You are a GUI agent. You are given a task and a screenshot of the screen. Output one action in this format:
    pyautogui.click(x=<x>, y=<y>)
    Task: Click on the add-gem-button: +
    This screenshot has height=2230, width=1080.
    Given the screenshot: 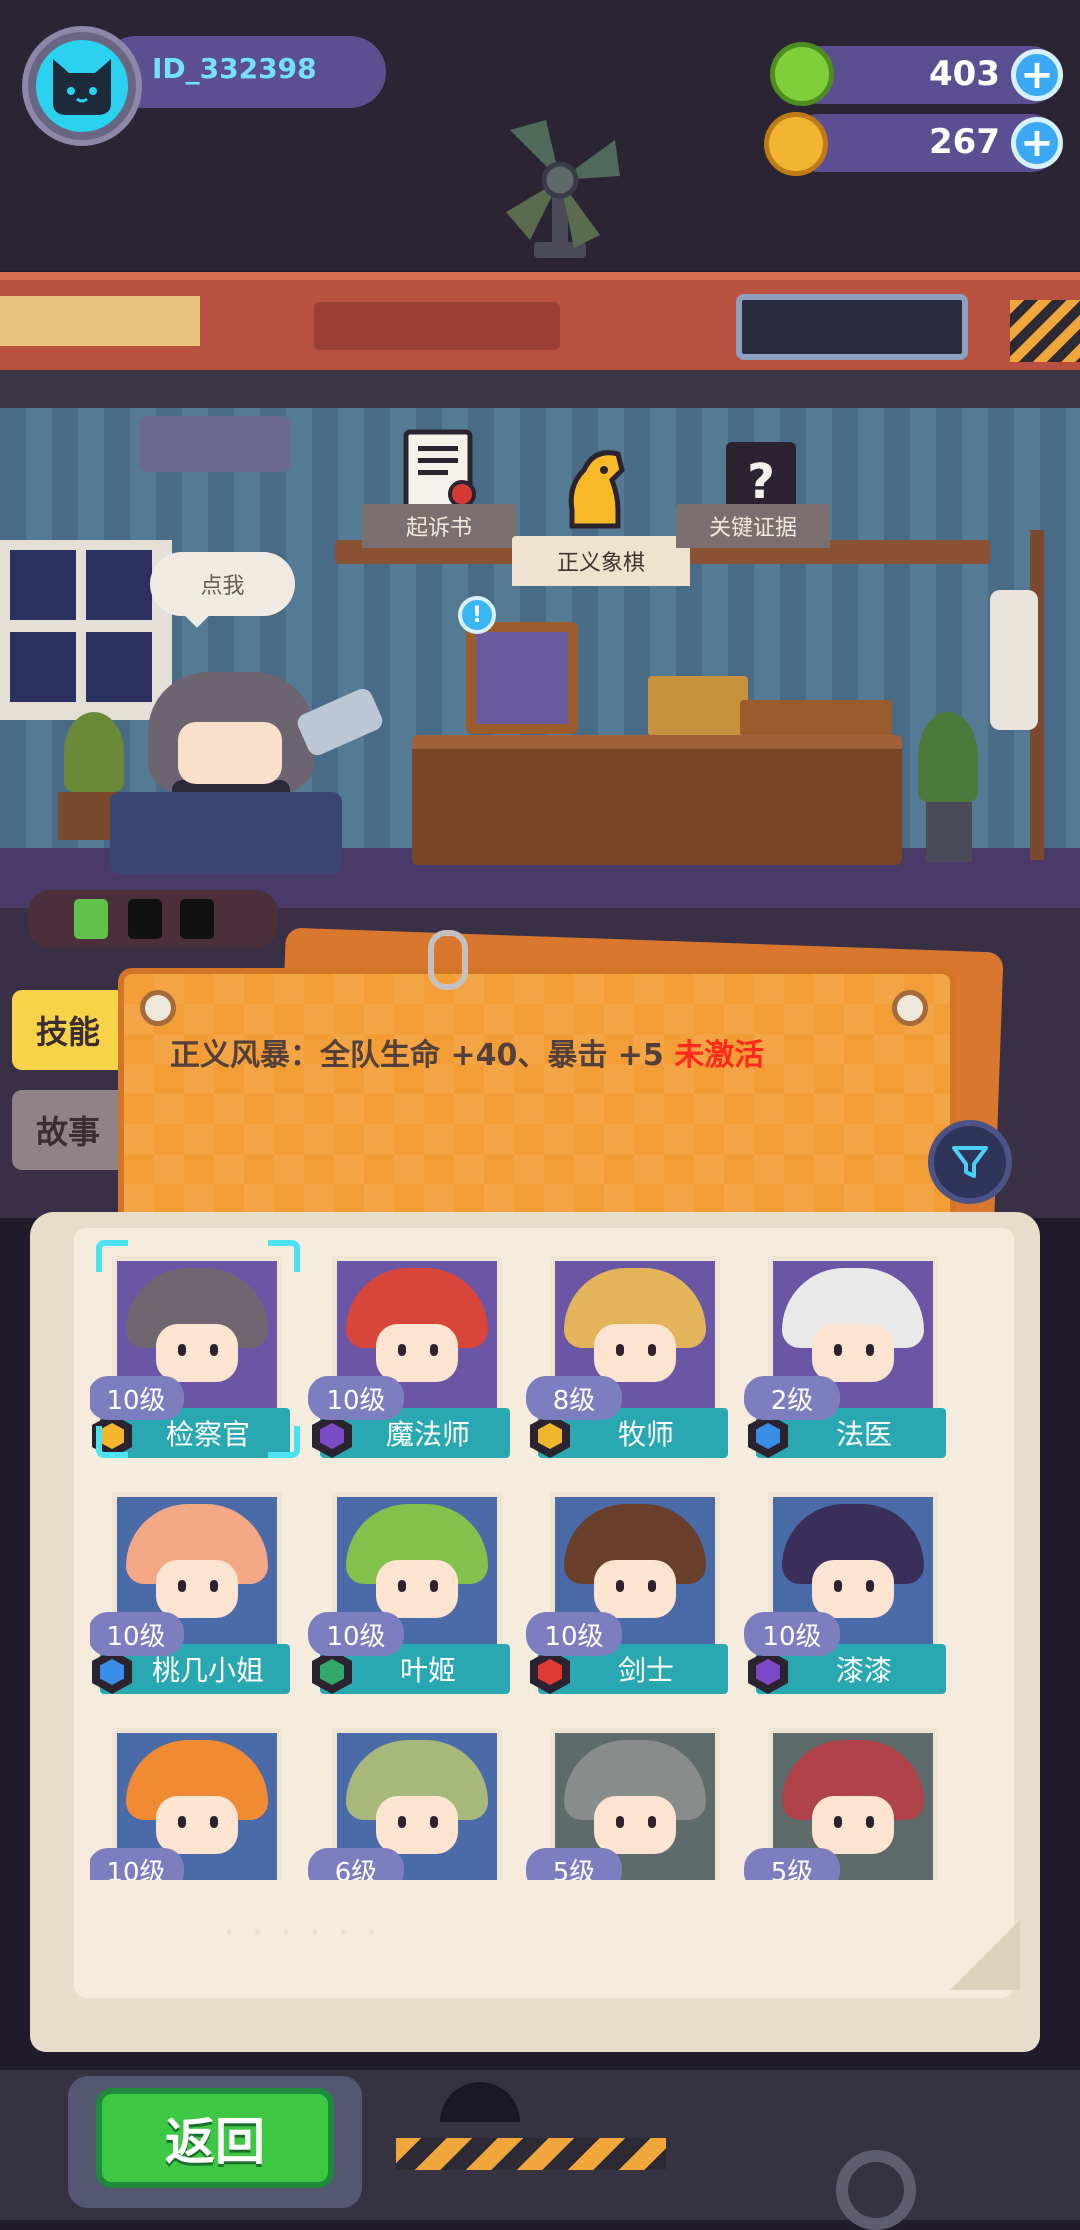 What is the action you would take?
    pyautogui.click(x=1037, y=75)
    